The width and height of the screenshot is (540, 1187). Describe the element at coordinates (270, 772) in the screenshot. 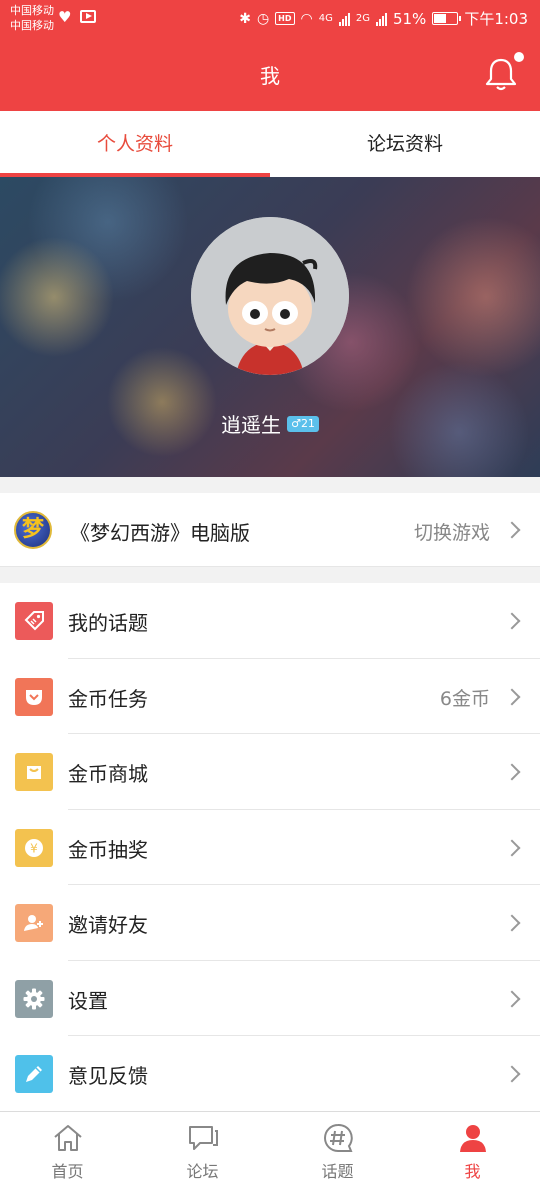

I see `menu-item-coin-mall: 金币商城` at that location.